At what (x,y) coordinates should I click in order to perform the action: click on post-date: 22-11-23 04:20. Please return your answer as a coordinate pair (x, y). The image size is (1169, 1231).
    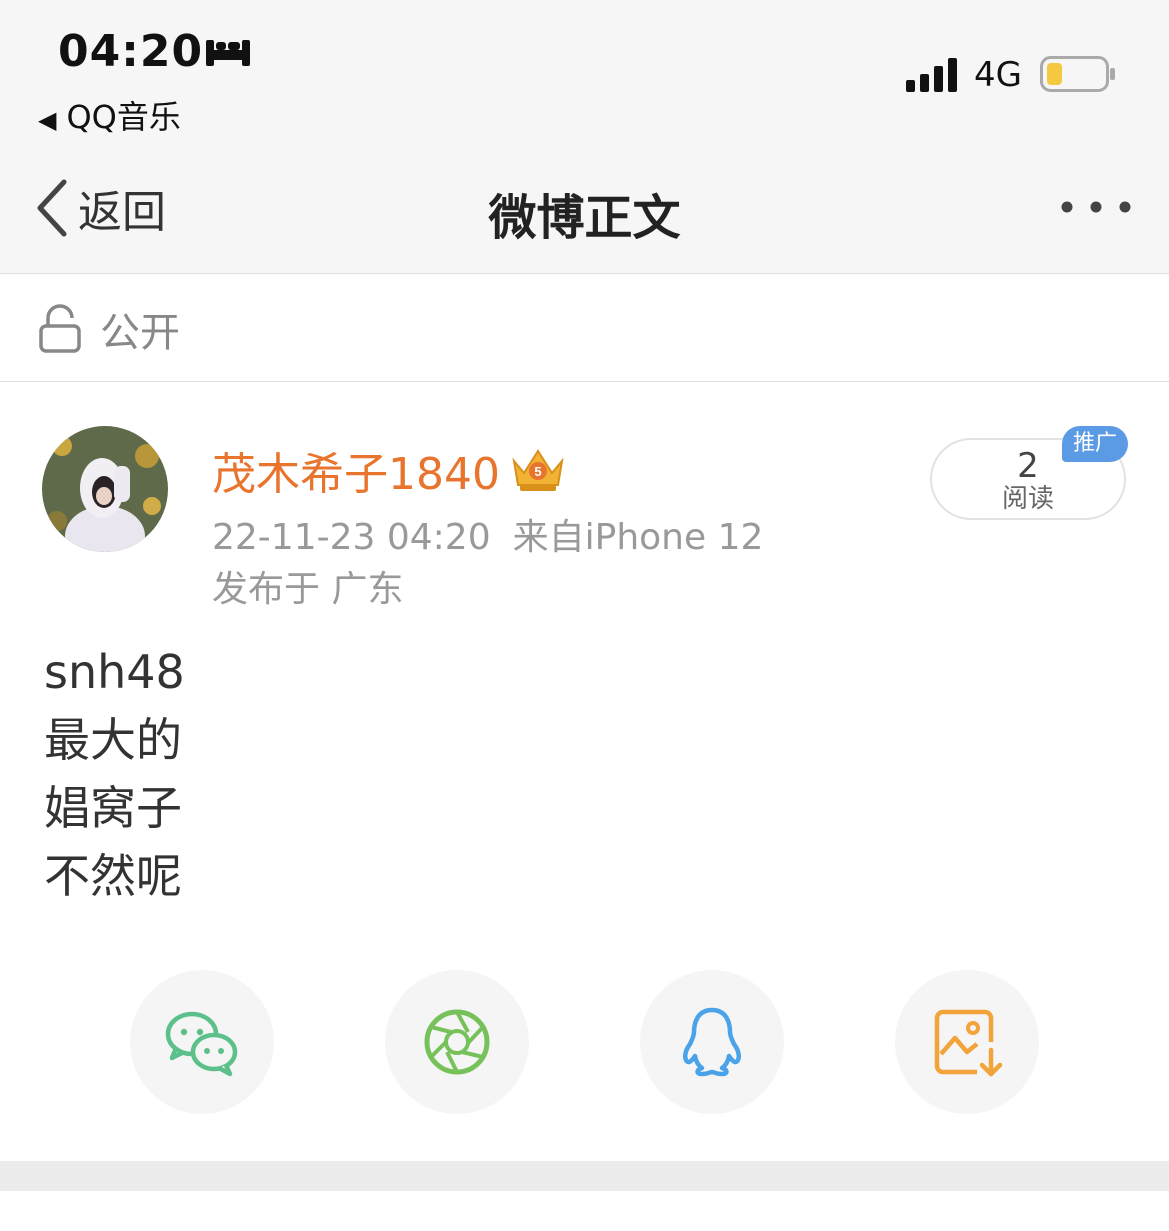
    Looking at the image, I should click on (351, 537).